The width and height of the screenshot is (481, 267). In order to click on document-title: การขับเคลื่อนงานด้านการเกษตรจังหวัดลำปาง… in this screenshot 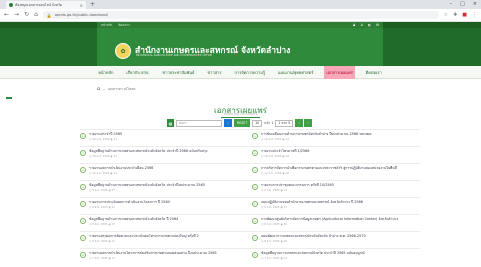, I will do `click(340, 134)`.